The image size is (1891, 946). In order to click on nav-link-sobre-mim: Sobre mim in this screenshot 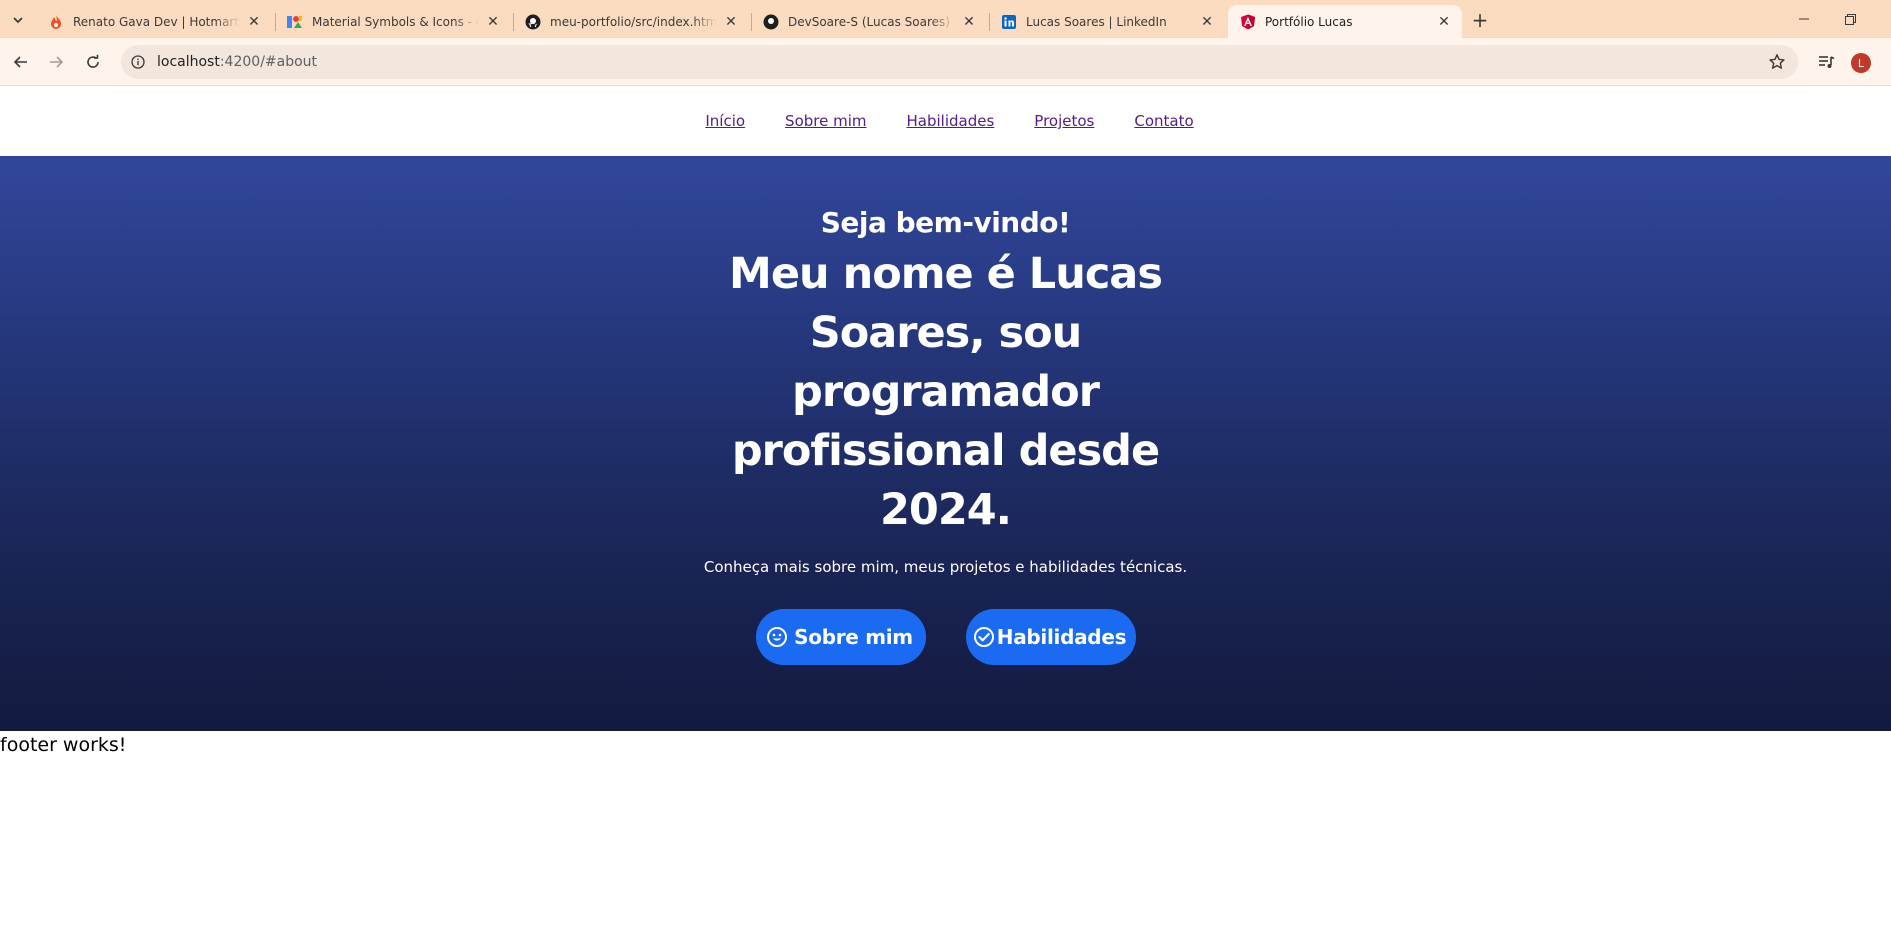, I will do `click(825, 121)`.